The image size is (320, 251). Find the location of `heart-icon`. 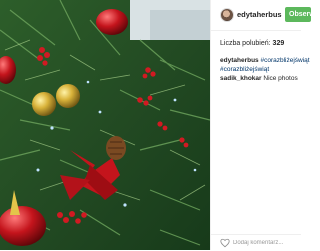

heart-icon is located at coordinates (225, 243).